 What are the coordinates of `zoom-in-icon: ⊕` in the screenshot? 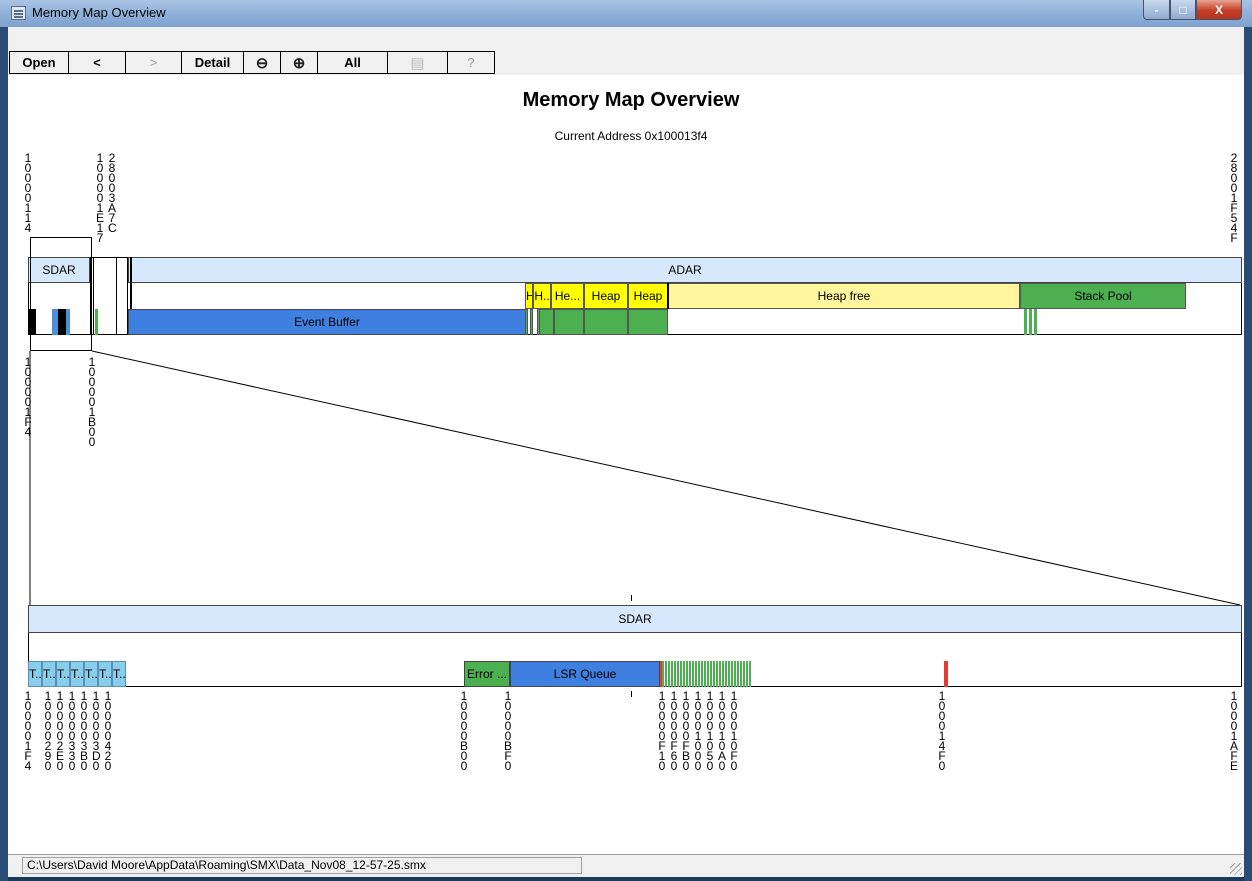 It's located at (299, 63).